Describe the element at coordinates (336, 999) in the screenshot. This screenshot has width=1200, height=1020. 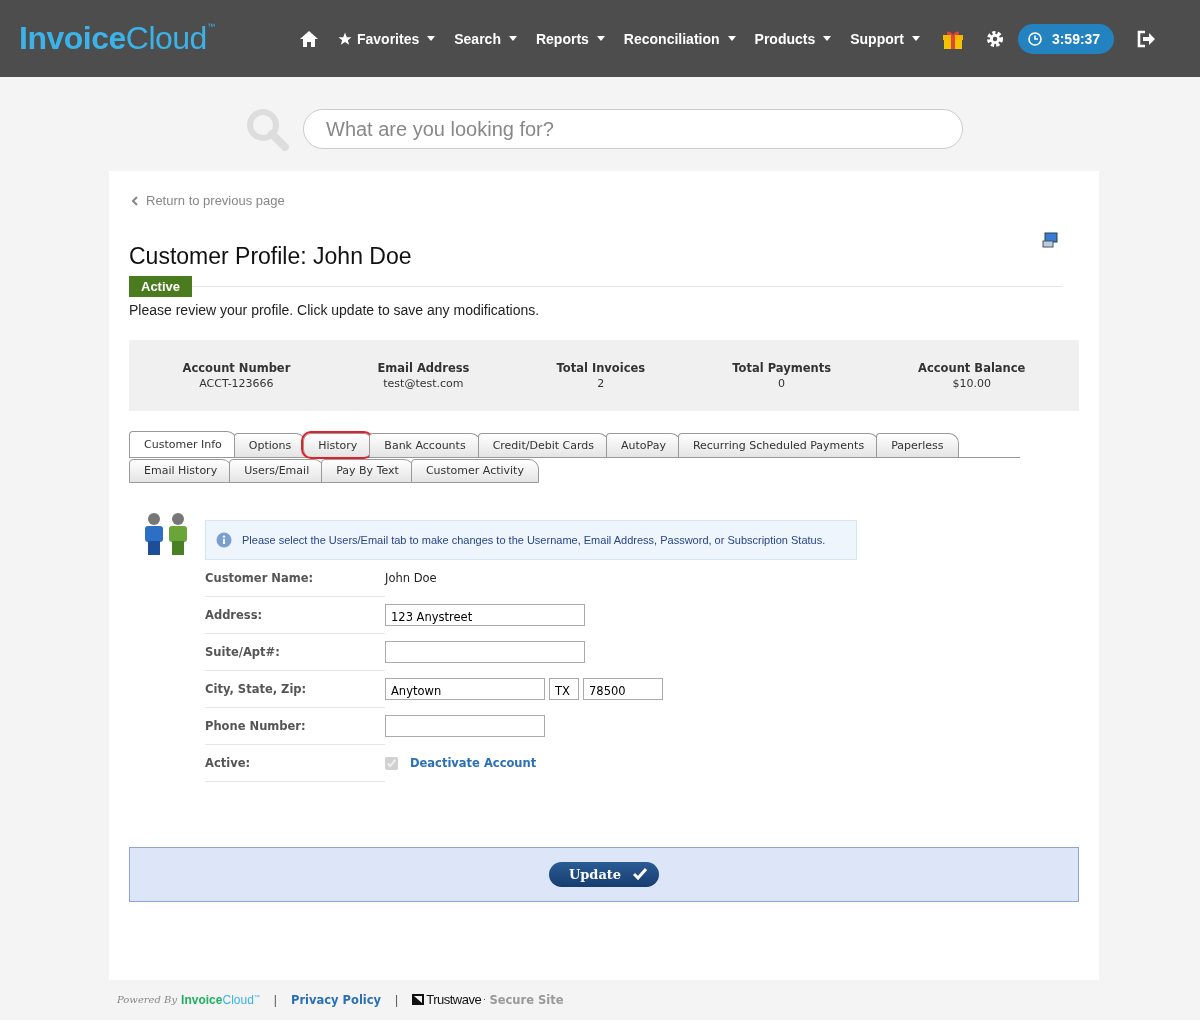
I see `privacy-policy-link: Privacy Policy` at that location.